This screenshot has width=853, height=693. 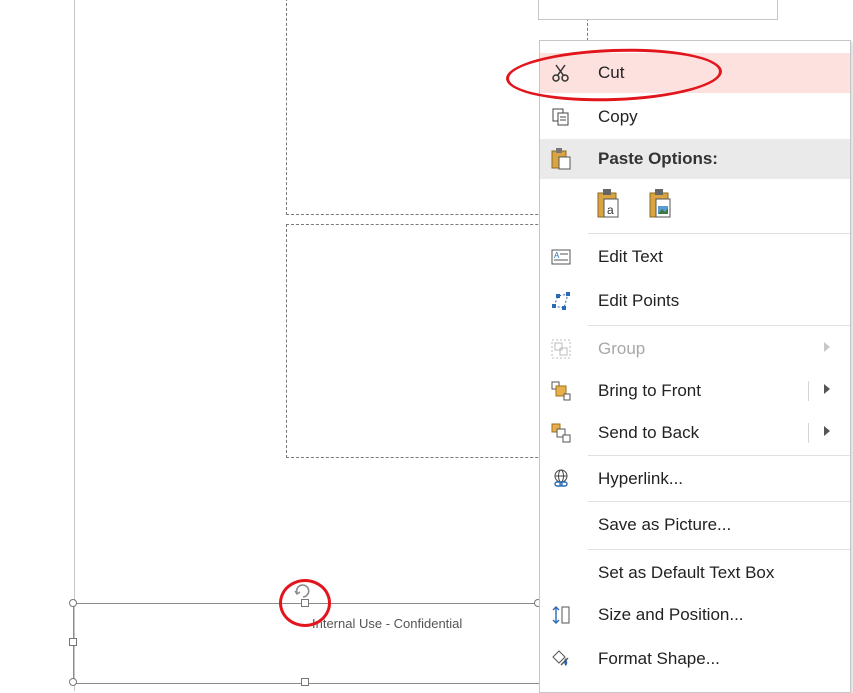 What do you see at coordinates (695, 301) in the screenshot?
I see `menu-item-edit-points: Edit Points` at bounding box center [695, 301].